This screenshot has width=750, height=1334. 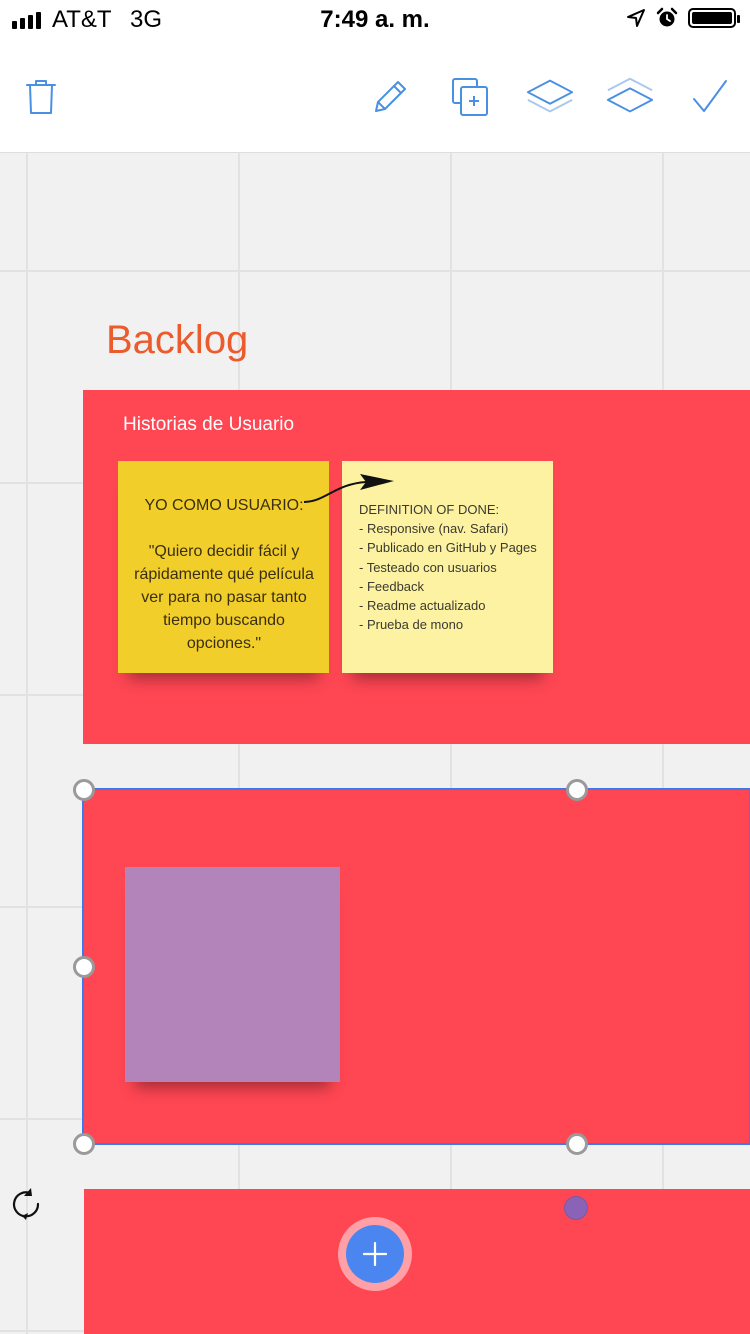 I want to click on add-button, so click(x=375, y=1254).